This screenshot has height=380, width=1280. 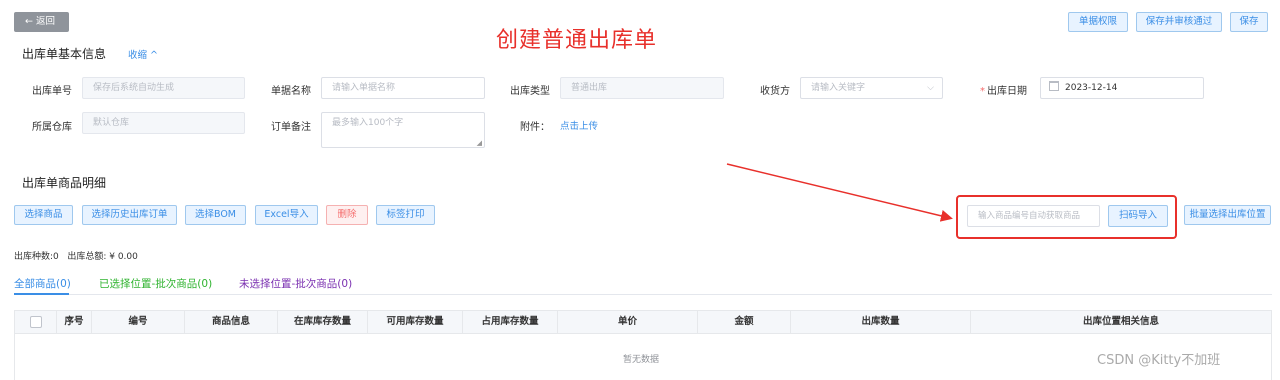 I want to click on scan-code-input: 输入商品编号自动获取商品, so click(x=1033, y=216).